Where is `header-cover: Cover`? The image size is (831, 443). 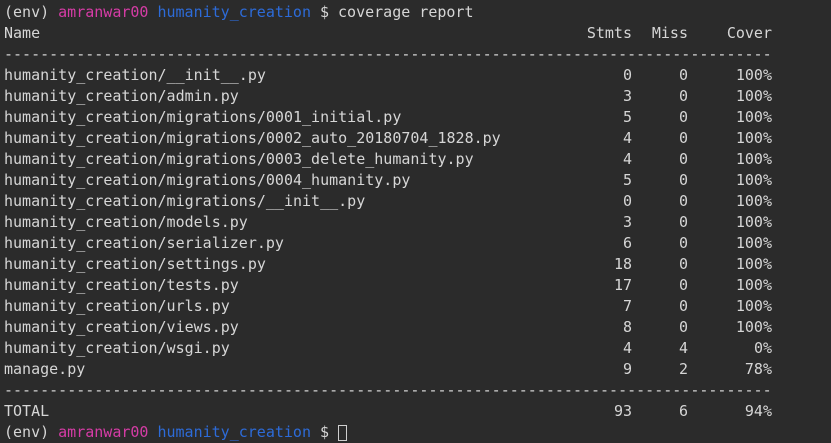
header-cover: Cover is located at coordinates (749, 33).